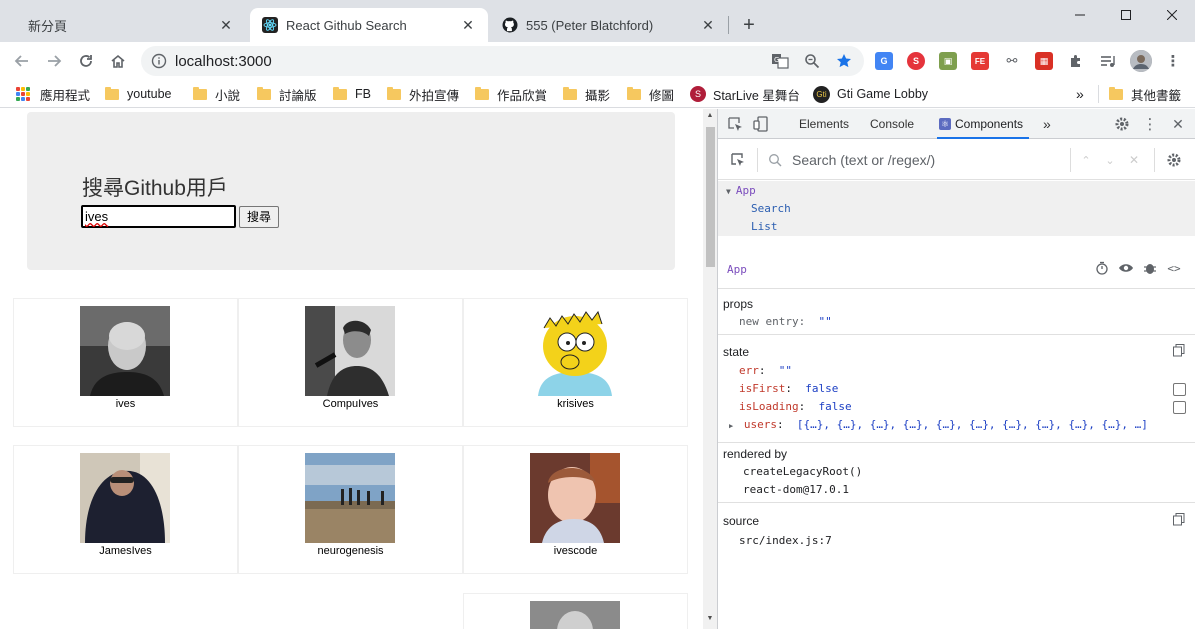  Describe the element at coordinates (511, 94) in the screenshot. I see `bookmark-works: 作品欣賞` at that location.